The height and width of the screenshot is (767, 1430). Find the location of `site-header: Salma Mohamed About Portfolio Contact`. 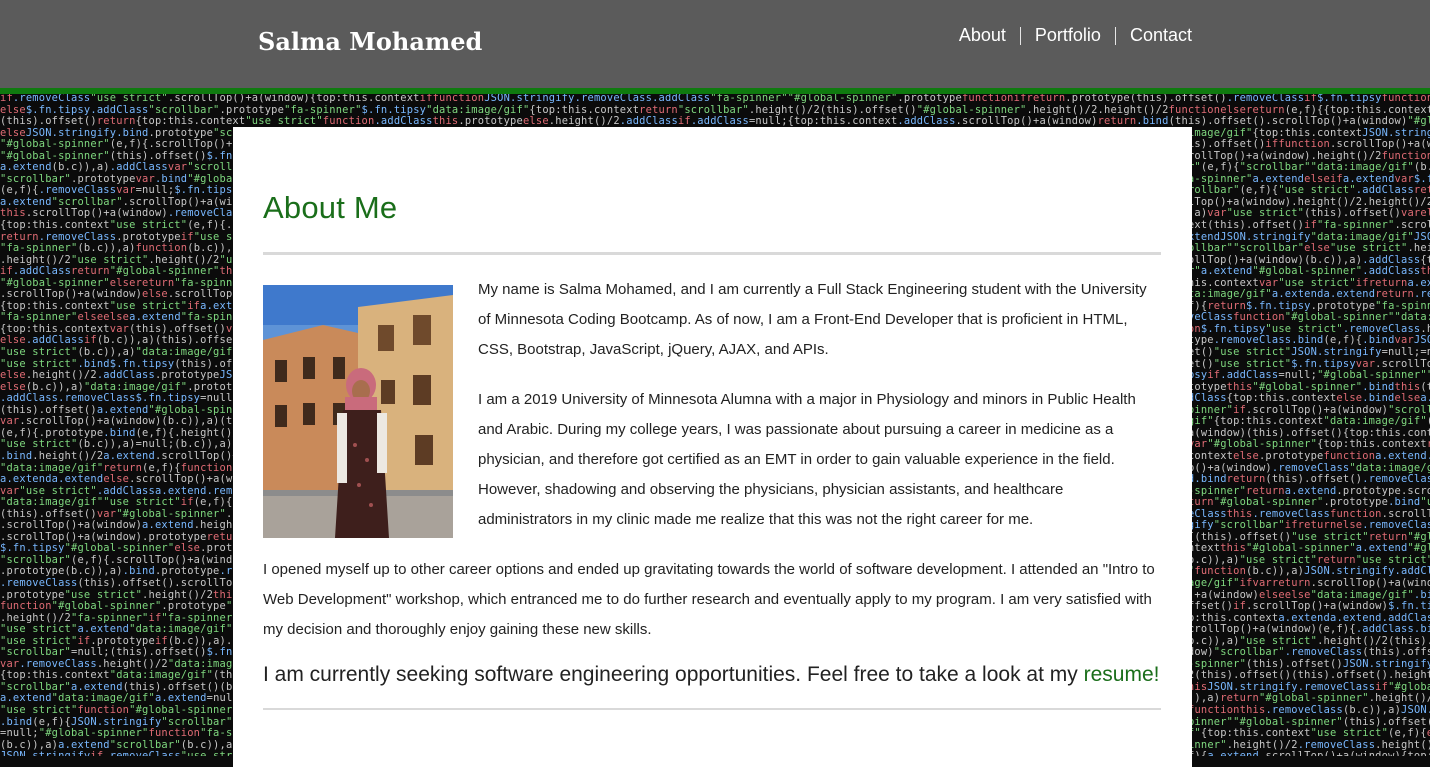

site-header: Salma Mohamed About Portfolio Contact is located at coordinates (715, 44).